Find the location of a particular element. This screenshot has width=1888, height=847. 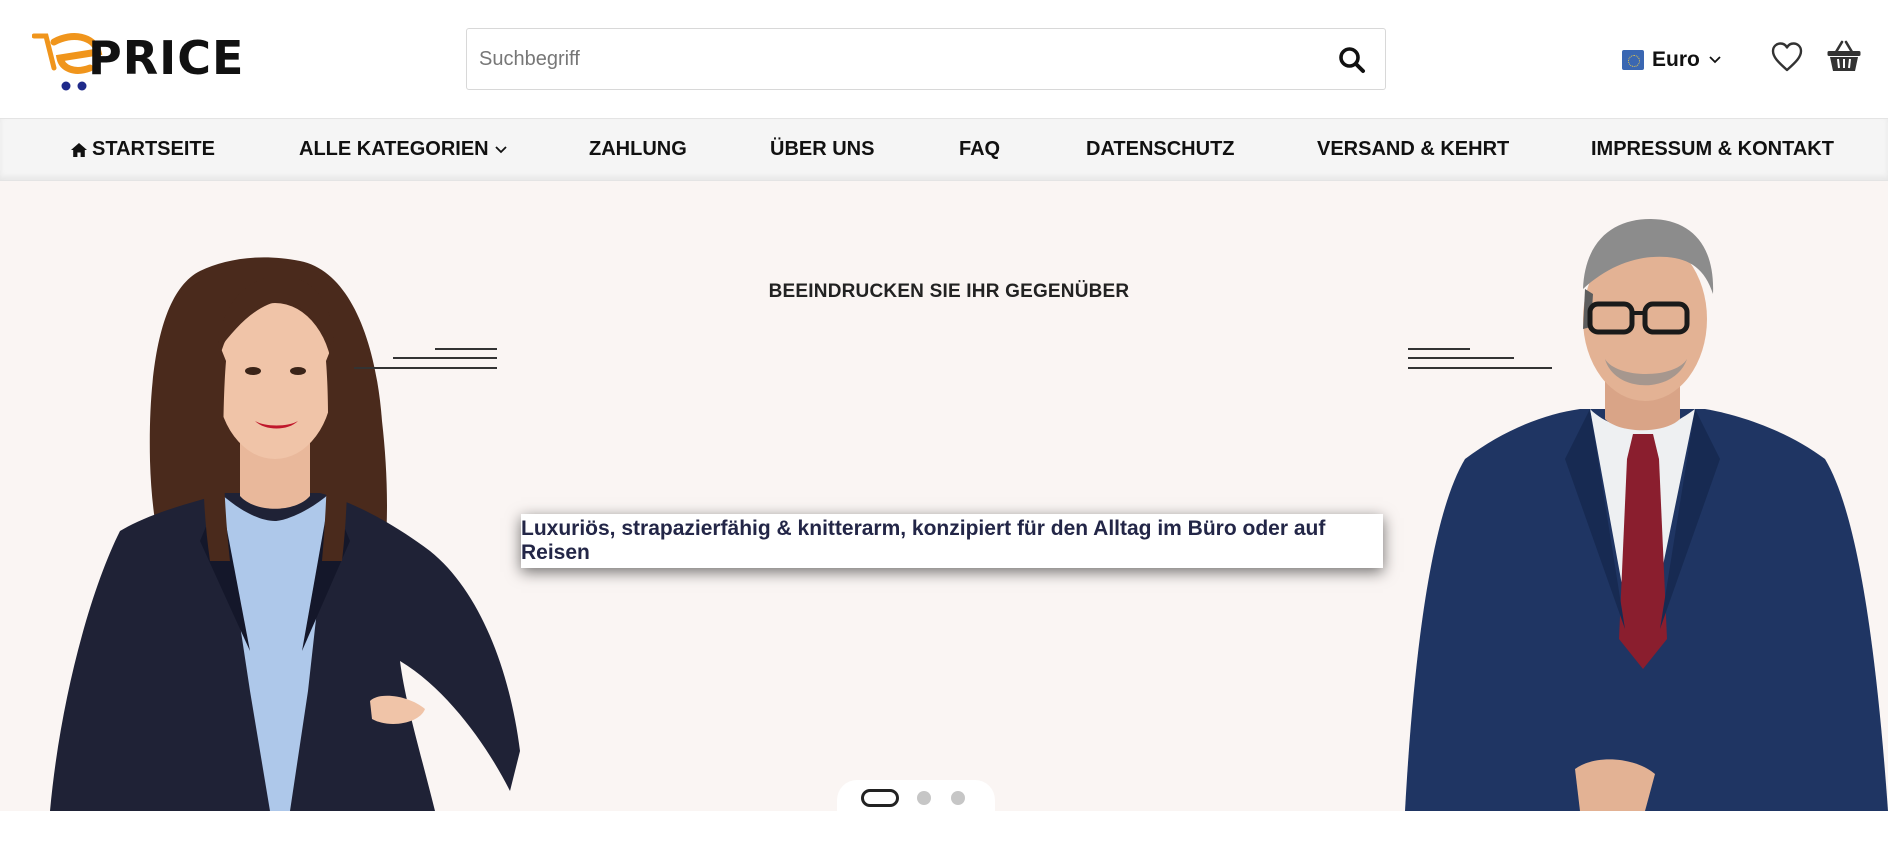

nav-item-label: STARTSEITE is located at coordinates (153, 149).